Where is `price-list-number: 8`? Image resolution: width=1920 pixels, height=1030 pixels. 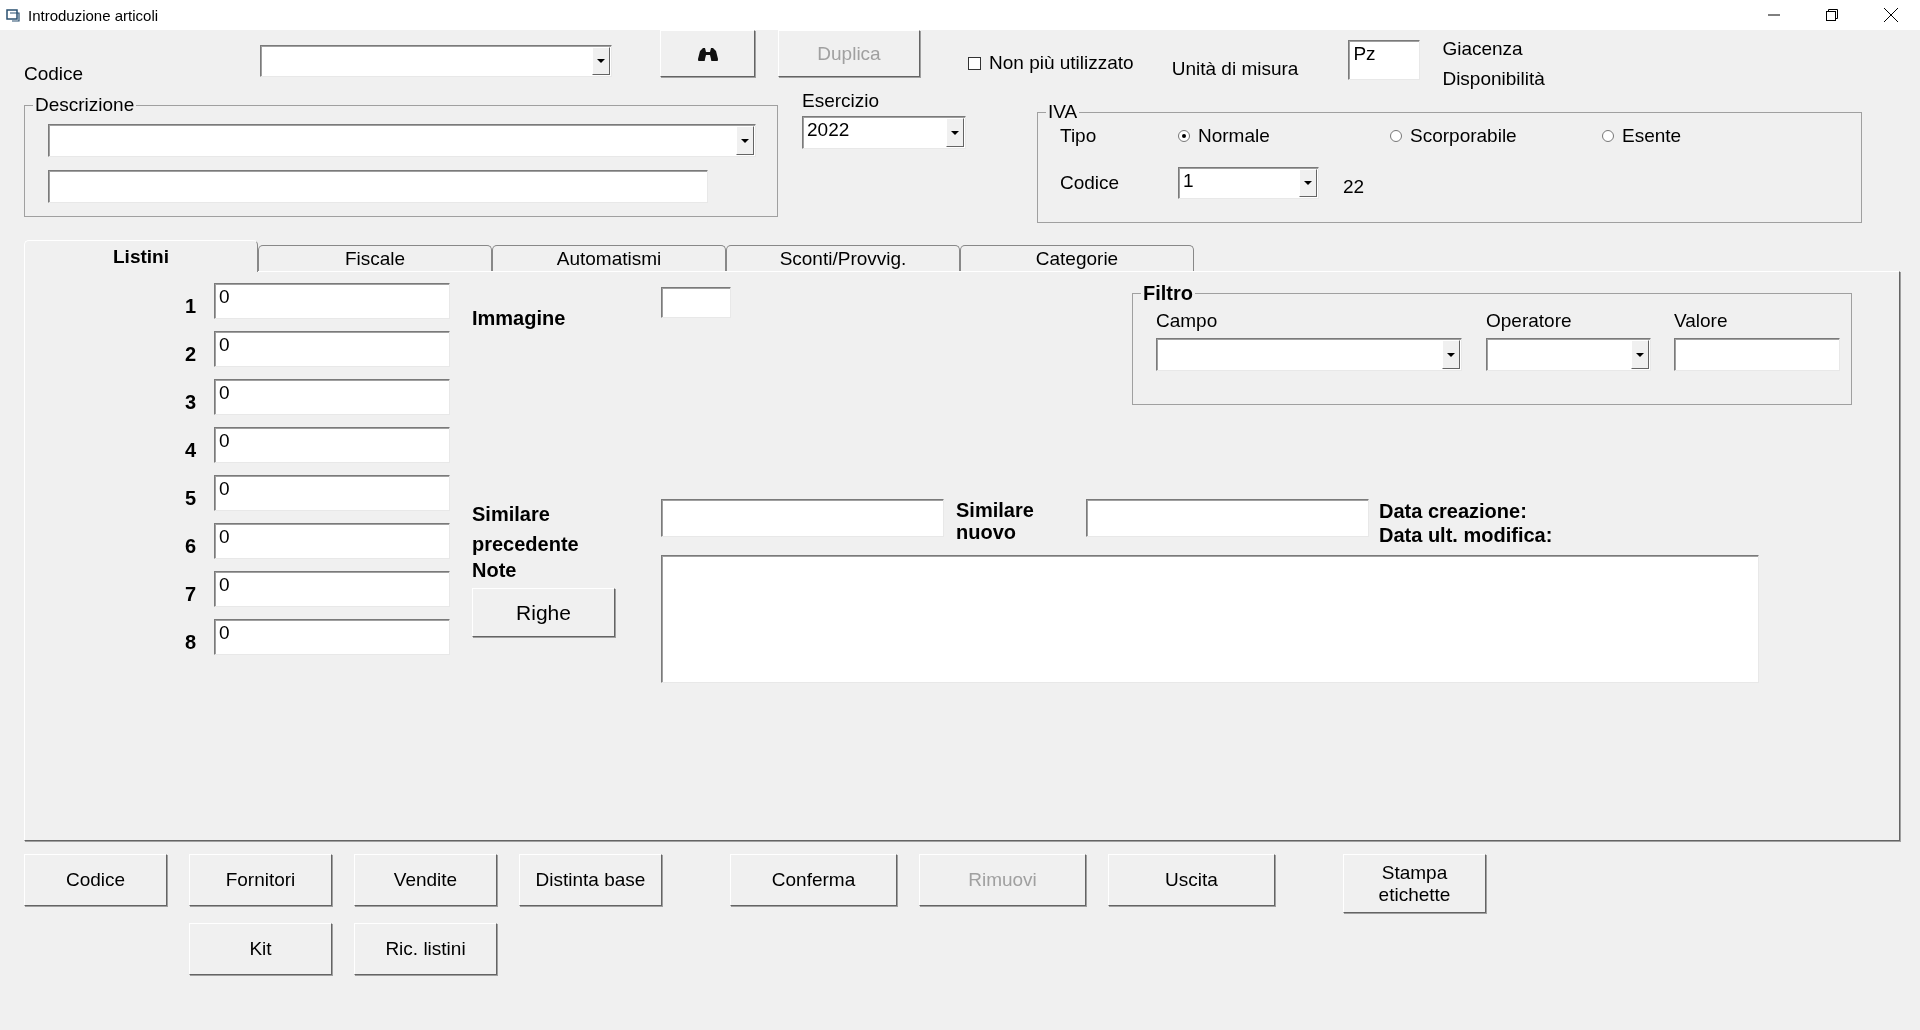 price-list-number: 8 is located at coordinates (190, 642).